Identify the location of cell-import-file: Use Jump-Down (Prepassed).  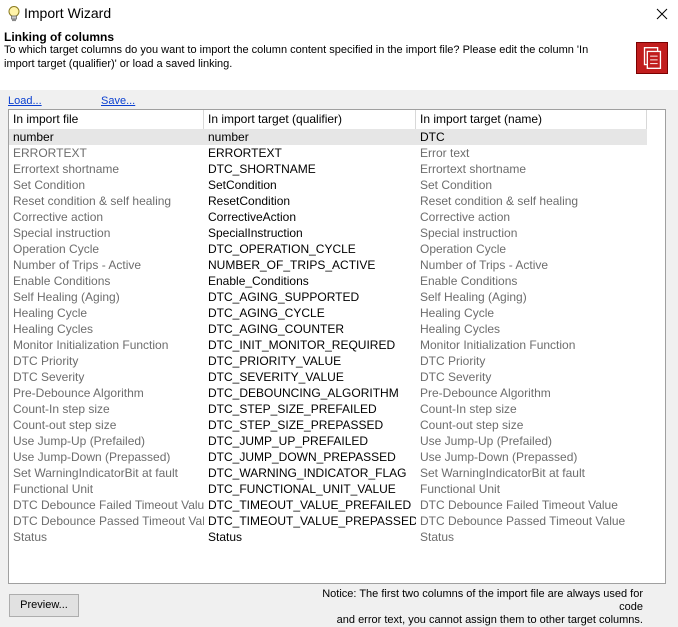
(92, 457).